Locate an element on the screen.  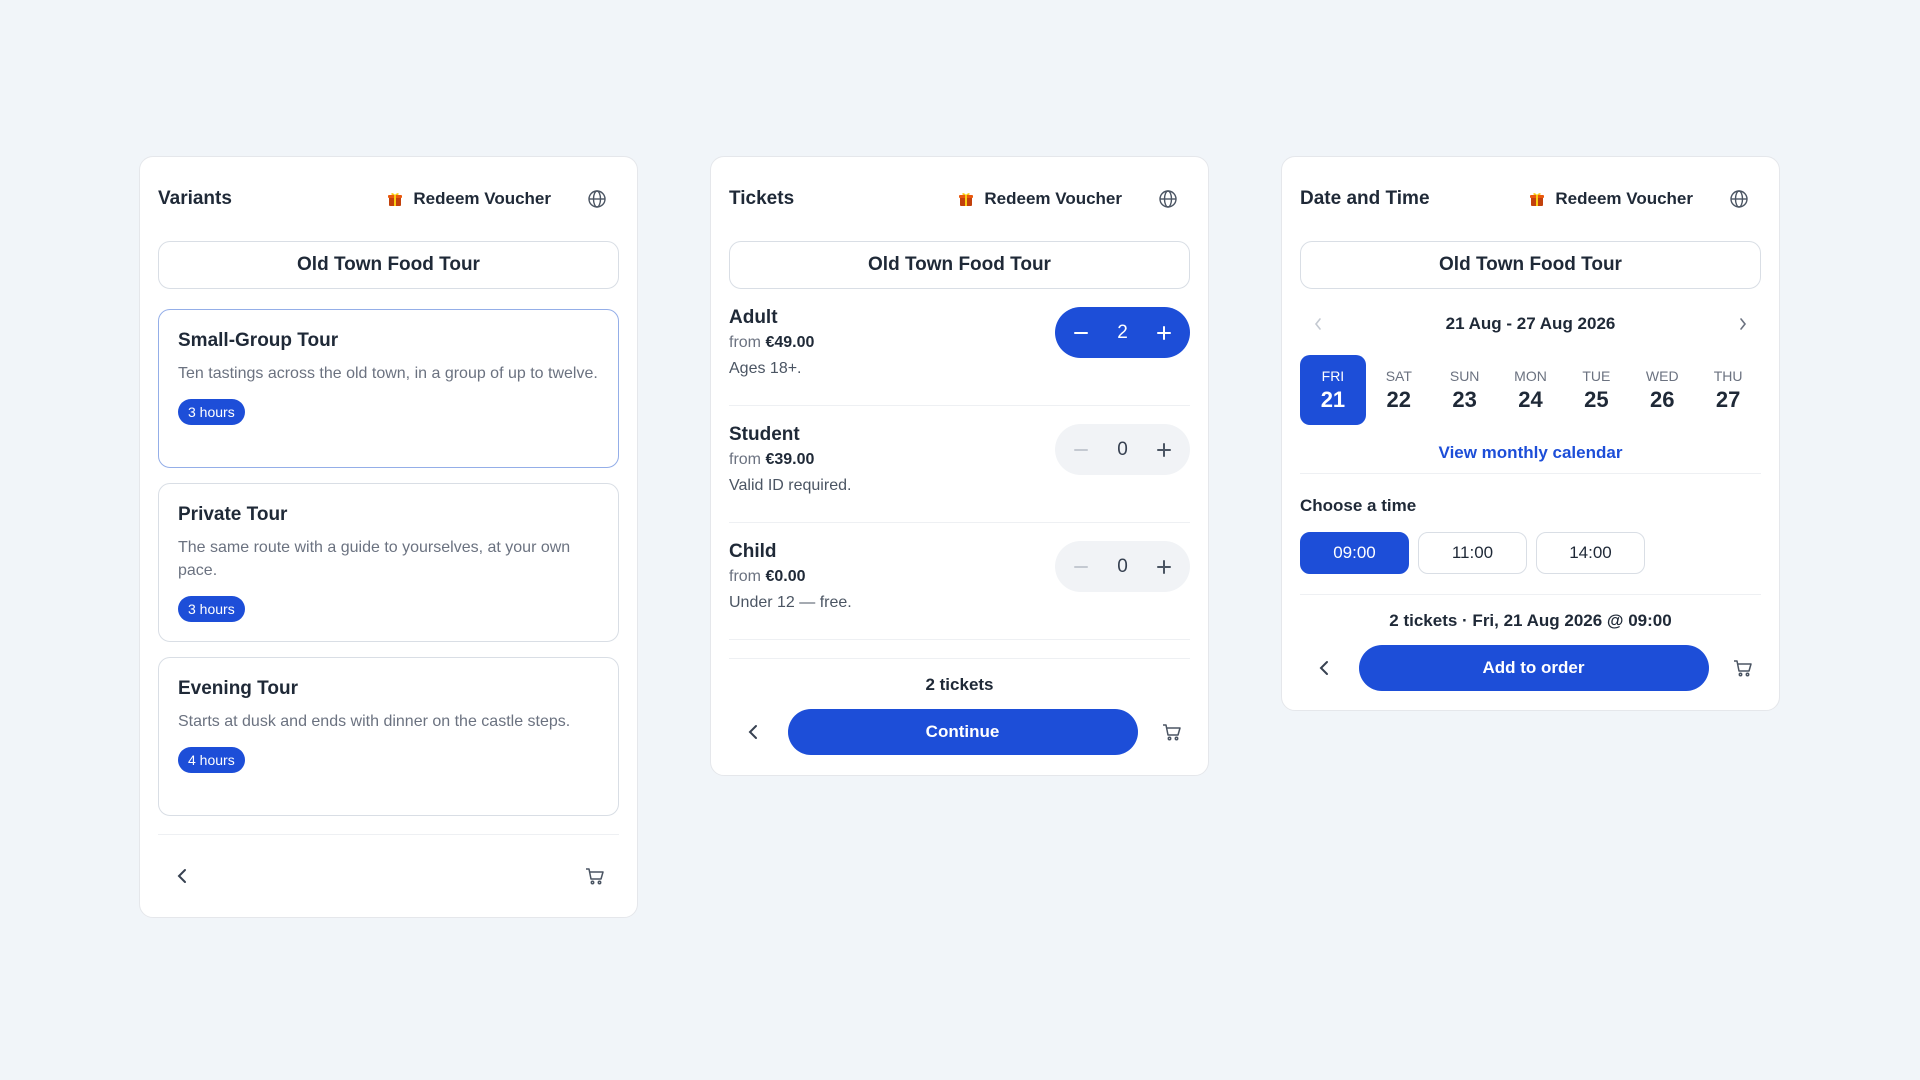
panel-title: Variants is located at coordinates (195, 198).